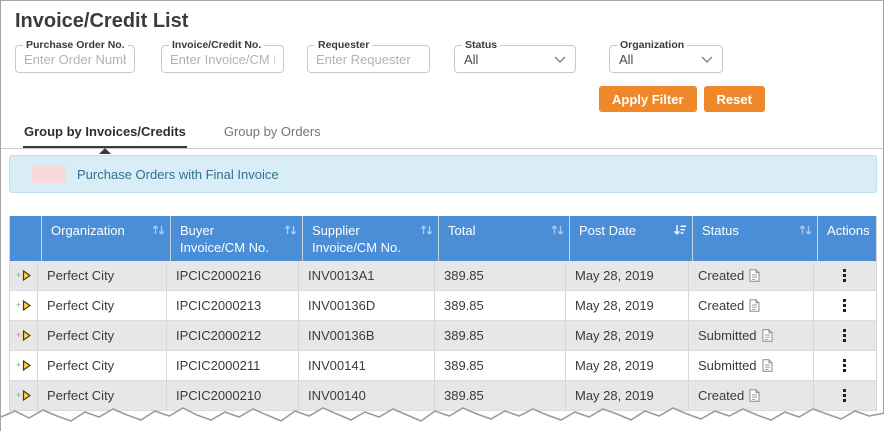 Image resolution: width=884 pixels, height=431 pixels. I want to click on column-label: Buyer Invoice/CM No., so click(224, 239).